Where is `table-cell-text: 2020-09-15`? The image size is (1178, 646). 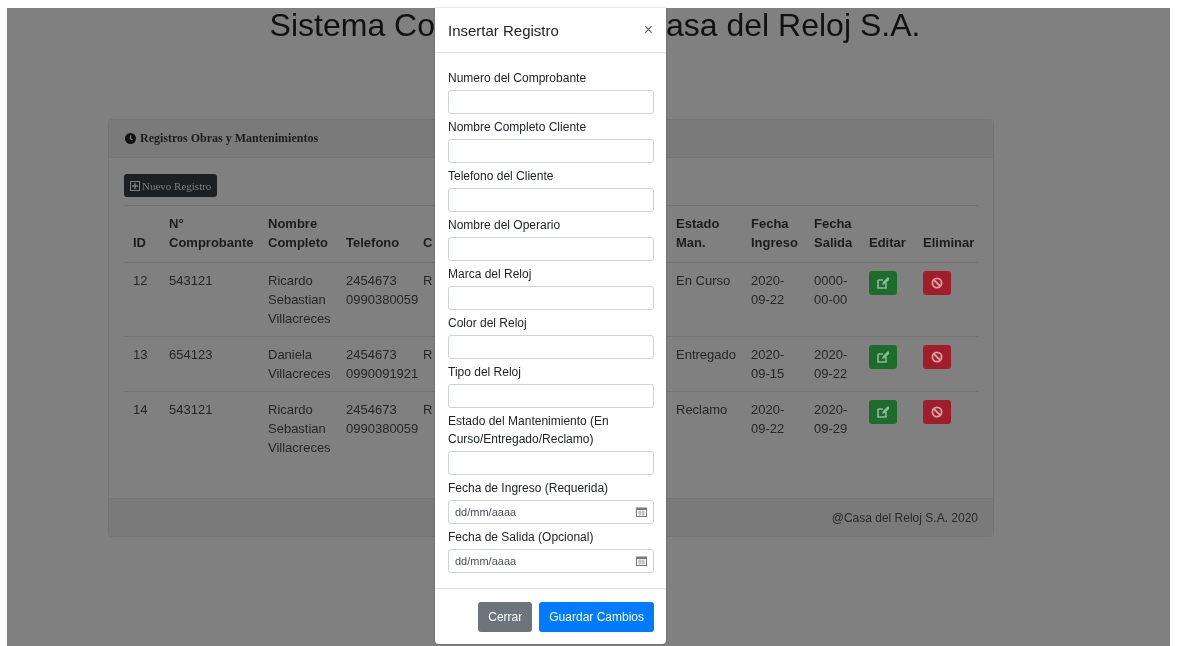 table-cell-text: 2020-09-15 is located at coordinates (768, 364).